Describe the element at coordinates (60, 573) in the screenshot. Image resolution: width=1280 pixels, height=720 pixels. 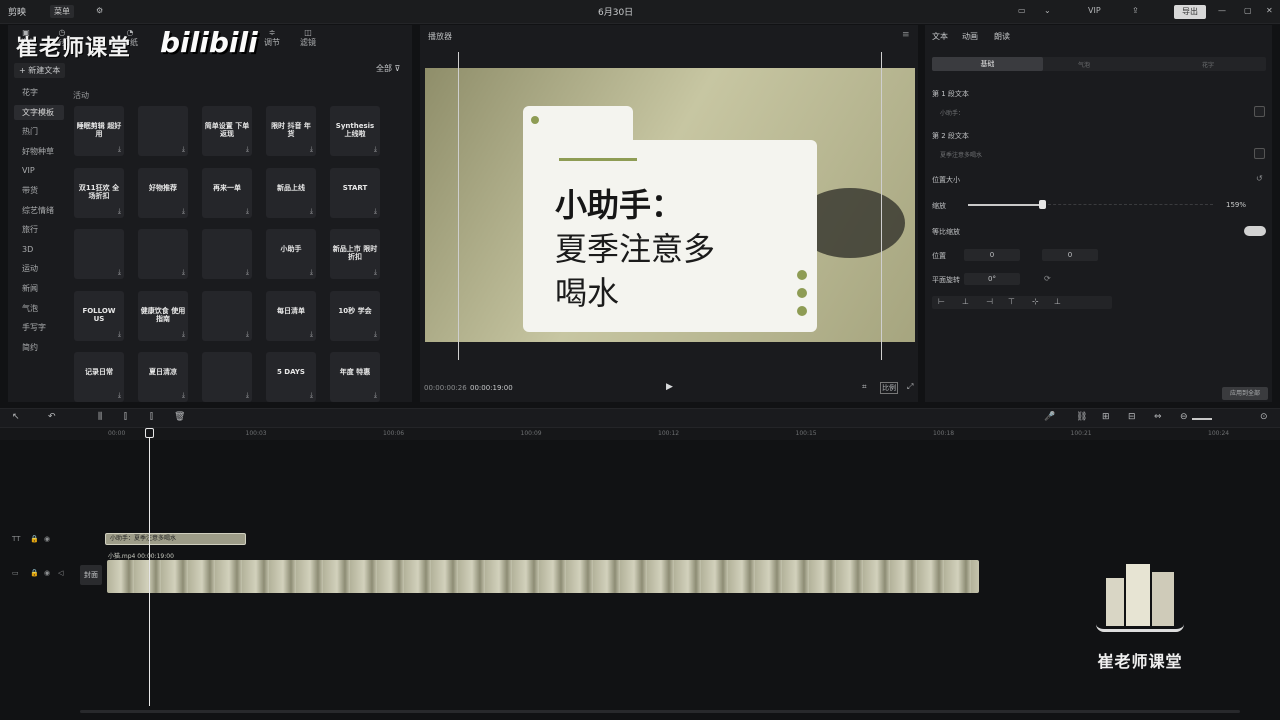
I see `mute-icon: ◁` at that location.